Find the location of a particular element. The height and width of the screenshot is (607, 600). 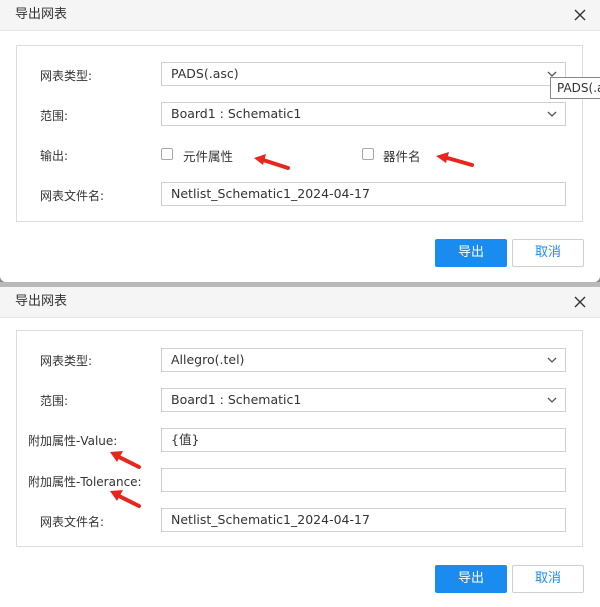

device-name-checkbox is located at coordinates (368, 154).